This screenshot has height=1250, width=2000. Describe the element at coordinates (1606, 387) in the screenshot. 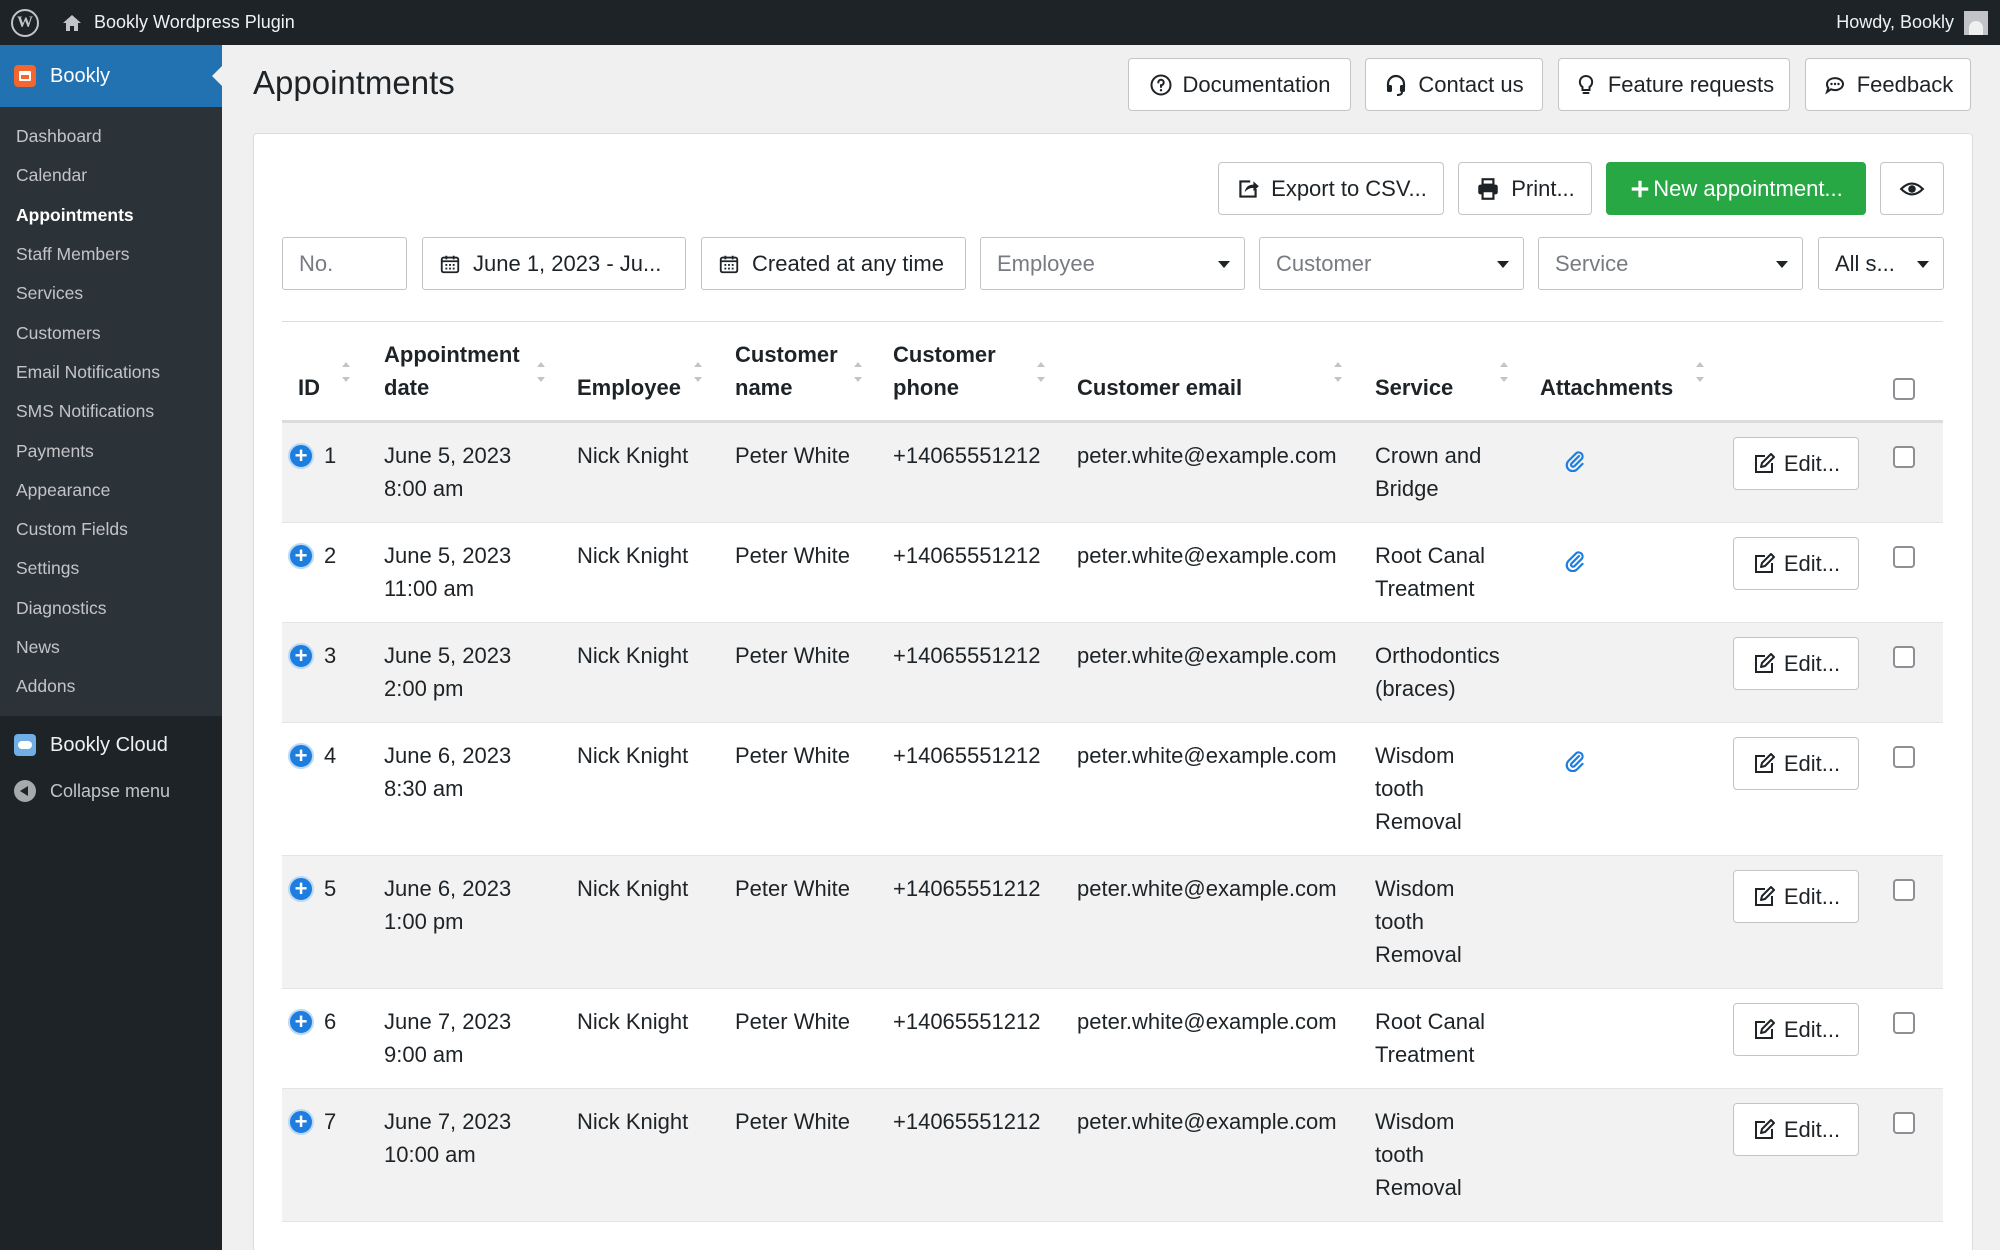

I see `column-header-attachments: Attachments` at that location.